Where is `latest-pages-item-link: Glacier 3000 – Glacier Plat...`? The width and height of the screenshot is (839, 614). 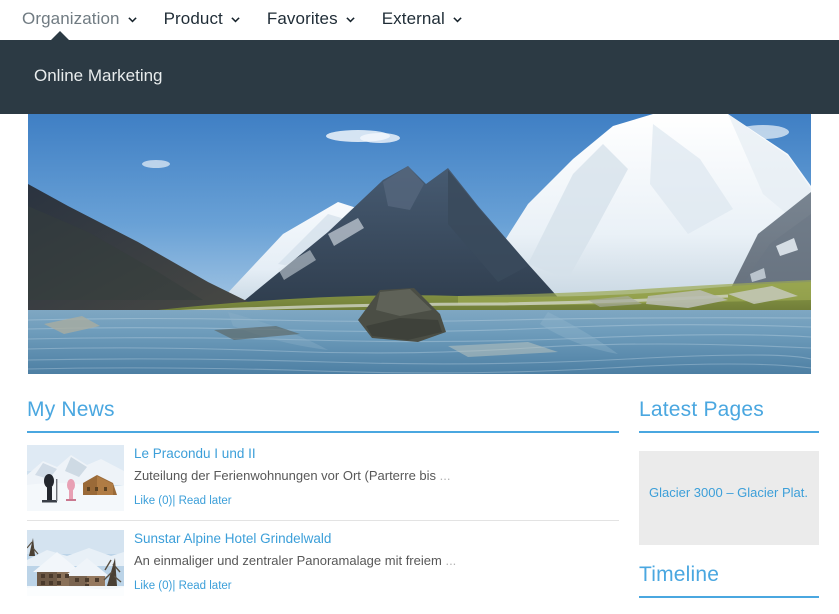 latest-pages-item-link: Glacier 3000 – Glacier Plat... is located at coordinates (729, 492).